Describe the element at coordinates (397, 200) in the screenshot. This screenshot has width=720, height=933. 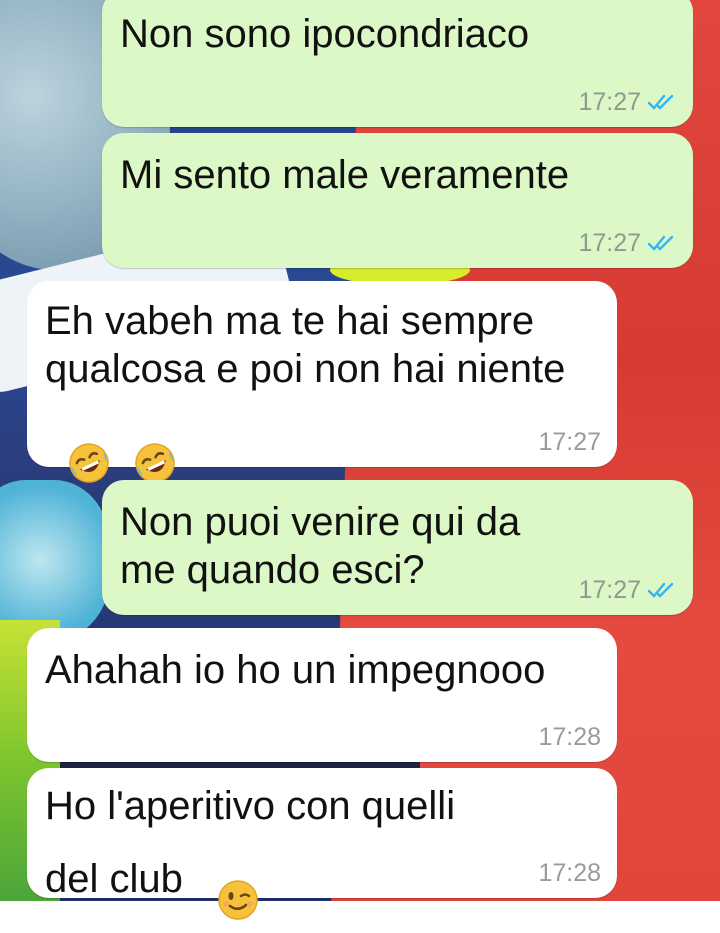
I see `outgoing-message: Mi sento male veramente 17:27` at that location.